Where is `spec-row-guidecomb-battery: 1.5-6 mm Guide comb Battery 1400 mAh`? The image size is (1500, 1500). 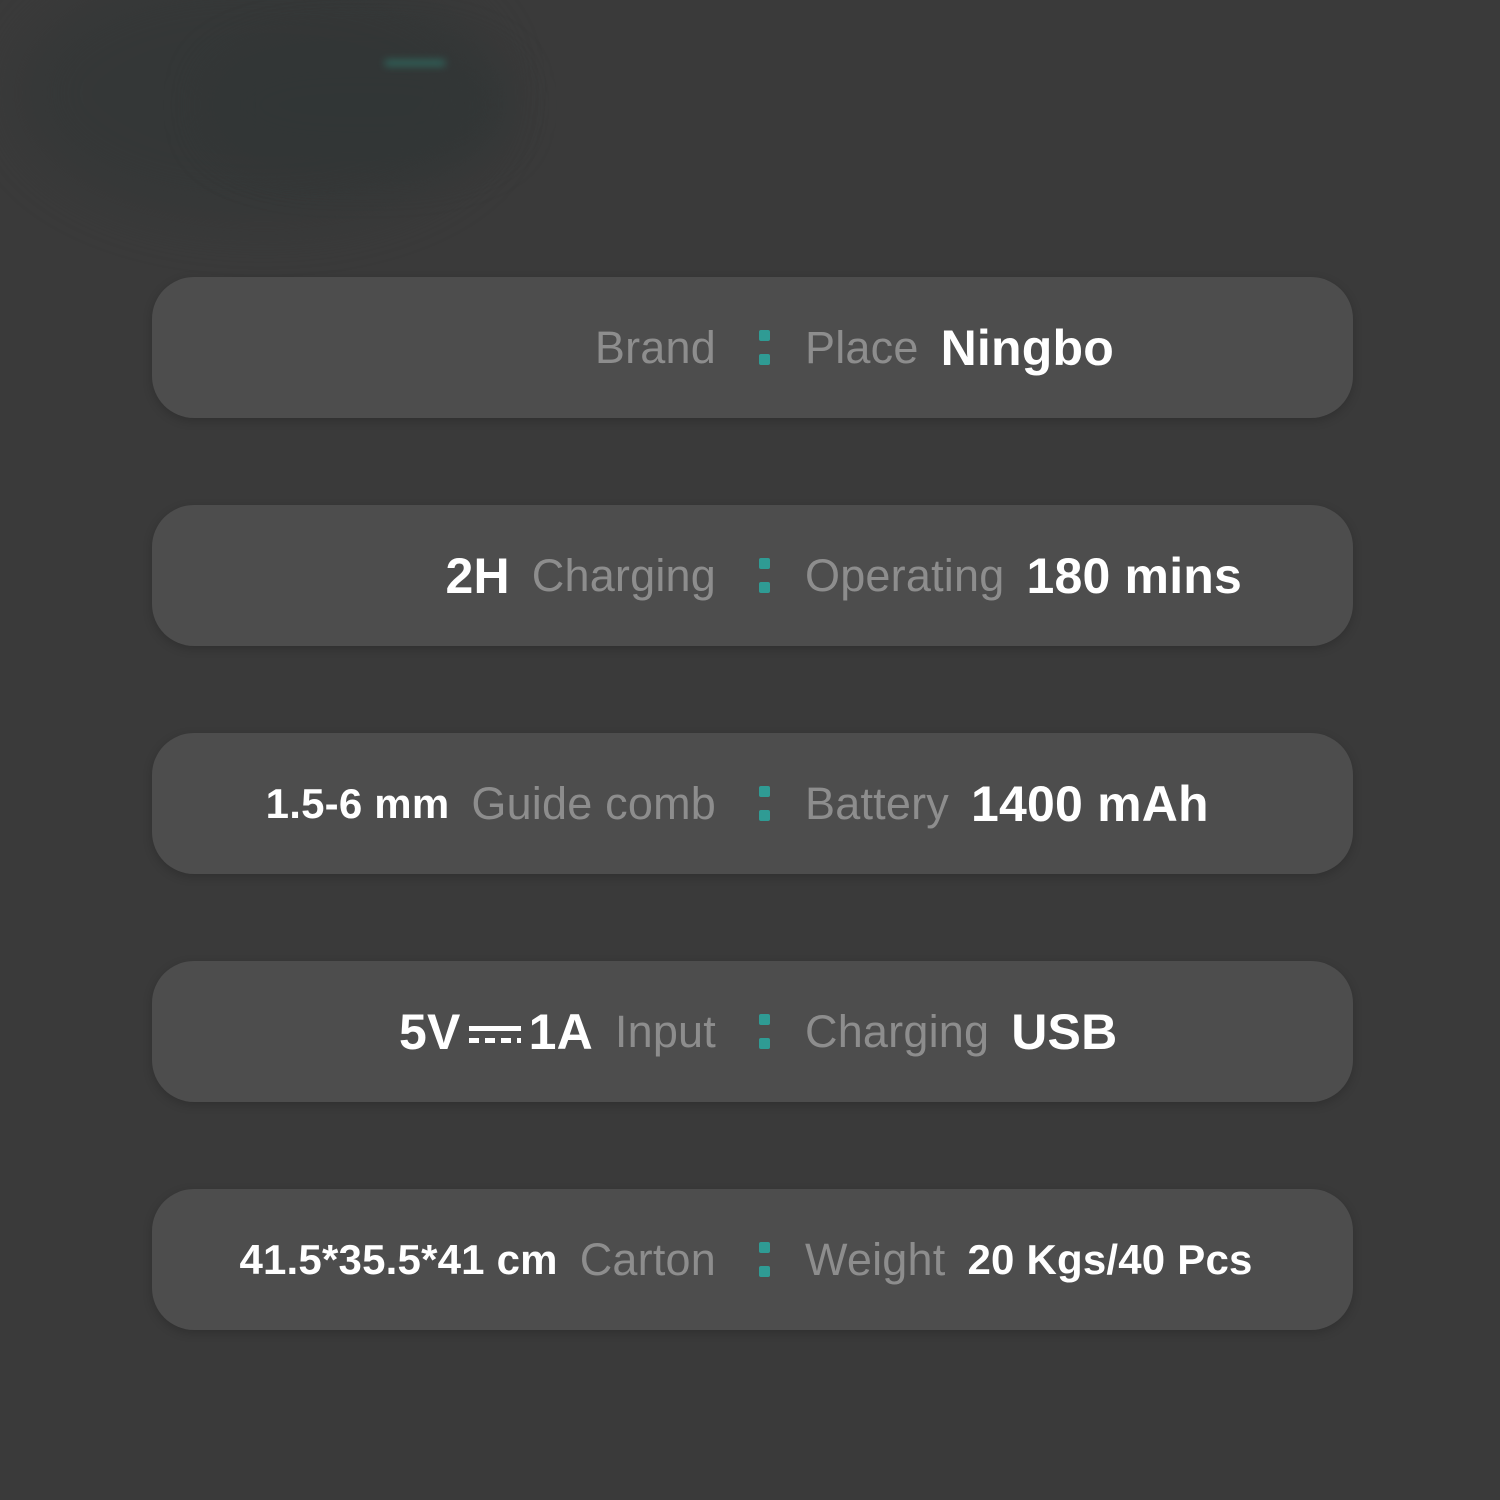 spec-row-guidecomb-battery: 1.5-6 mm Guide comb Battery 1400 mAh is located at coordinates (752, 803).